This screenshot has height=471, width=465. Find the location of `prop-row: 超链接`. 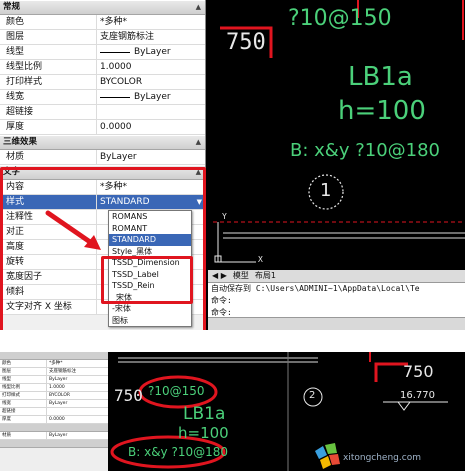

prop-row: 超链接 is located at coordinates (54, 412).